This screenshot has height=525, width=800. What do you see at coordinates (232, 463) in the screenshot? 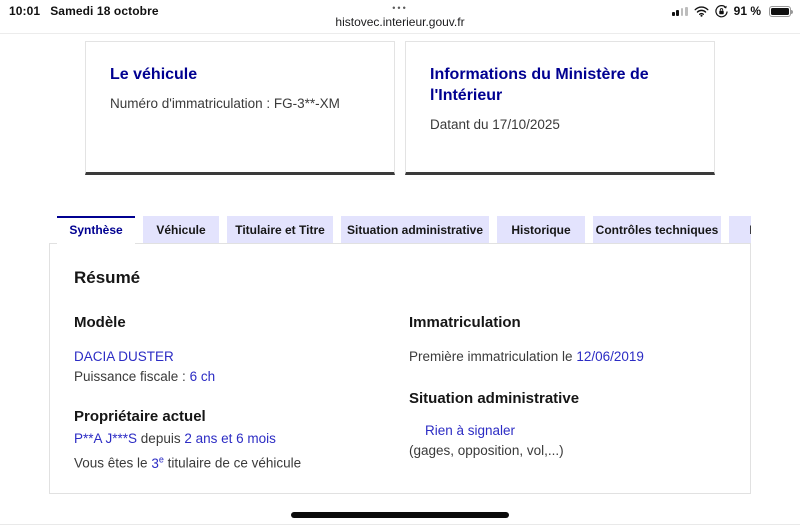
I see `holder-suffix: titulaire de ce véhicule` at bounding box center [232, 463].